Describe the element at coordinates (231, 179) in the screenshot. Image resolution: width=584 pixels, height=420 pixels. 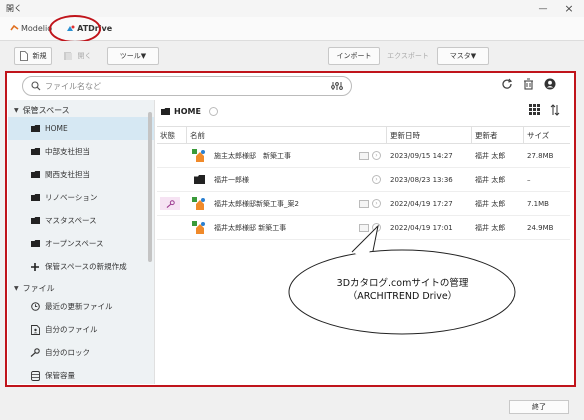
I see `file-name: 福井一郎様` at that location.